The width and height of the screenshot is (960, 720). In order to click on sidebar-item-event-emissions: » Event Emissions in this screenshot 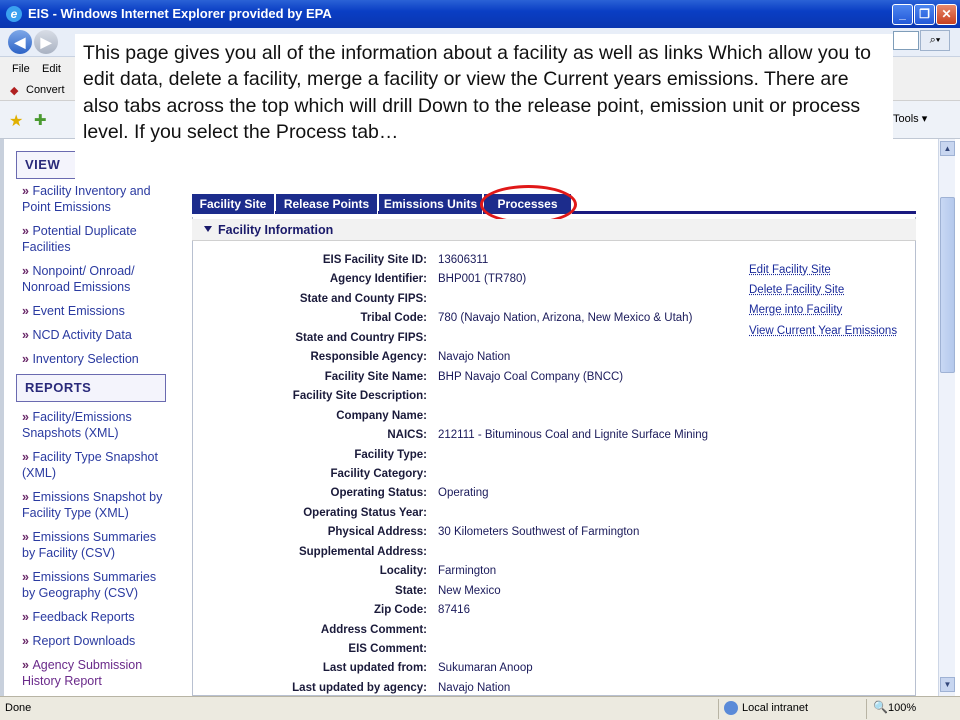, I will do `click(97, 311)`.